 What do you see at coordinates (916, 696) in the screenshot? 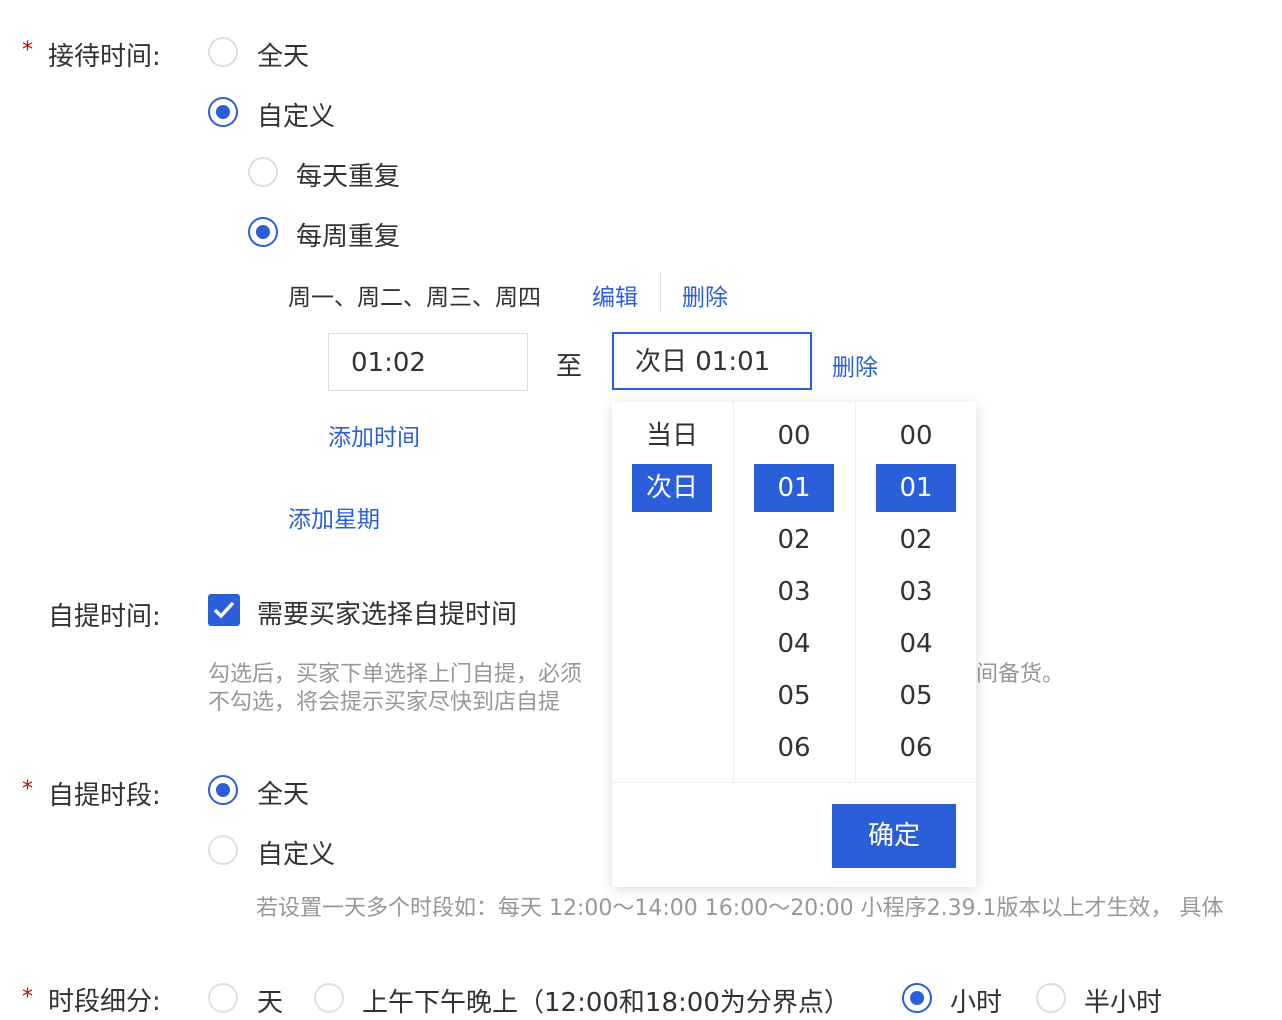
I see `minute-option: 05` at bounding box center [916, 696].